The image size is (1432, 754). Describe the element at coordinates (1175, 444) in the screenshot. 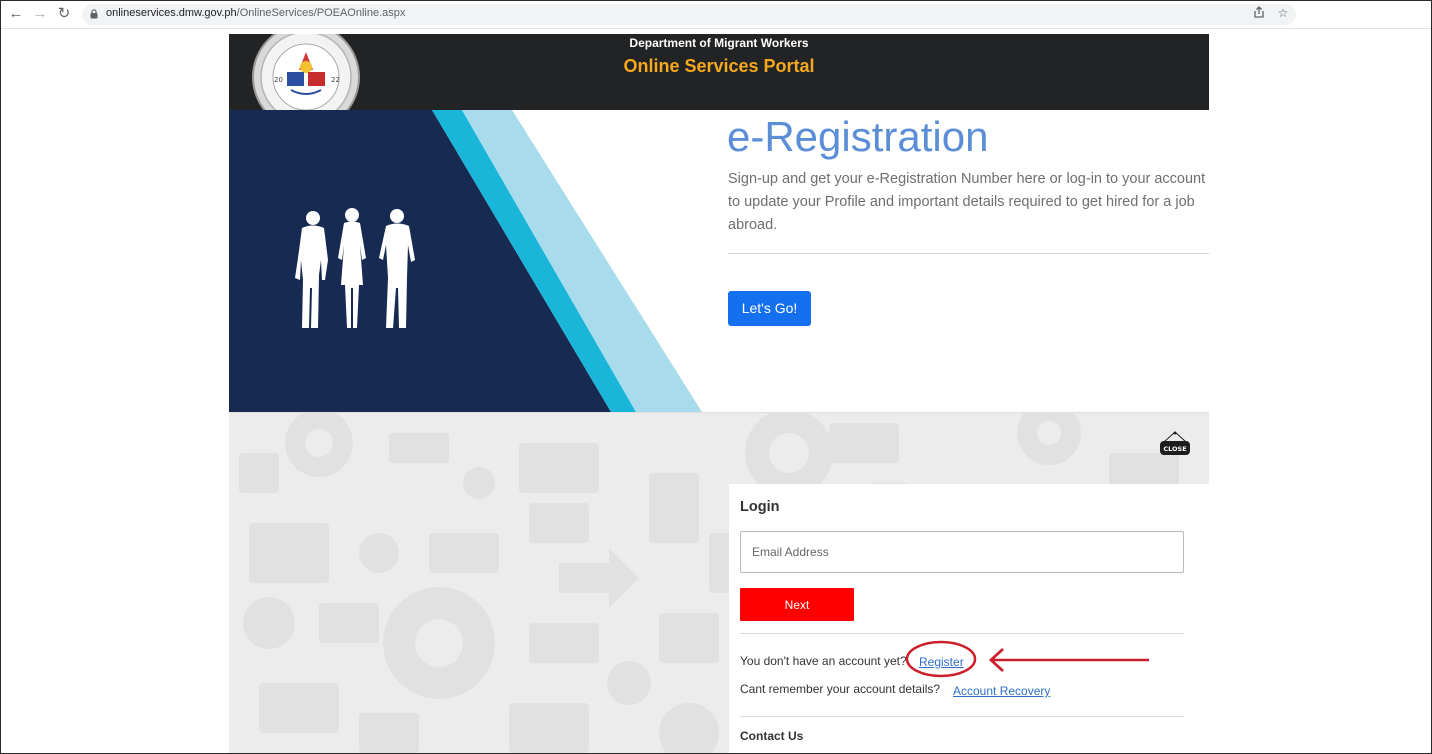

I see `close-sign-button: CLOSE` at that location.